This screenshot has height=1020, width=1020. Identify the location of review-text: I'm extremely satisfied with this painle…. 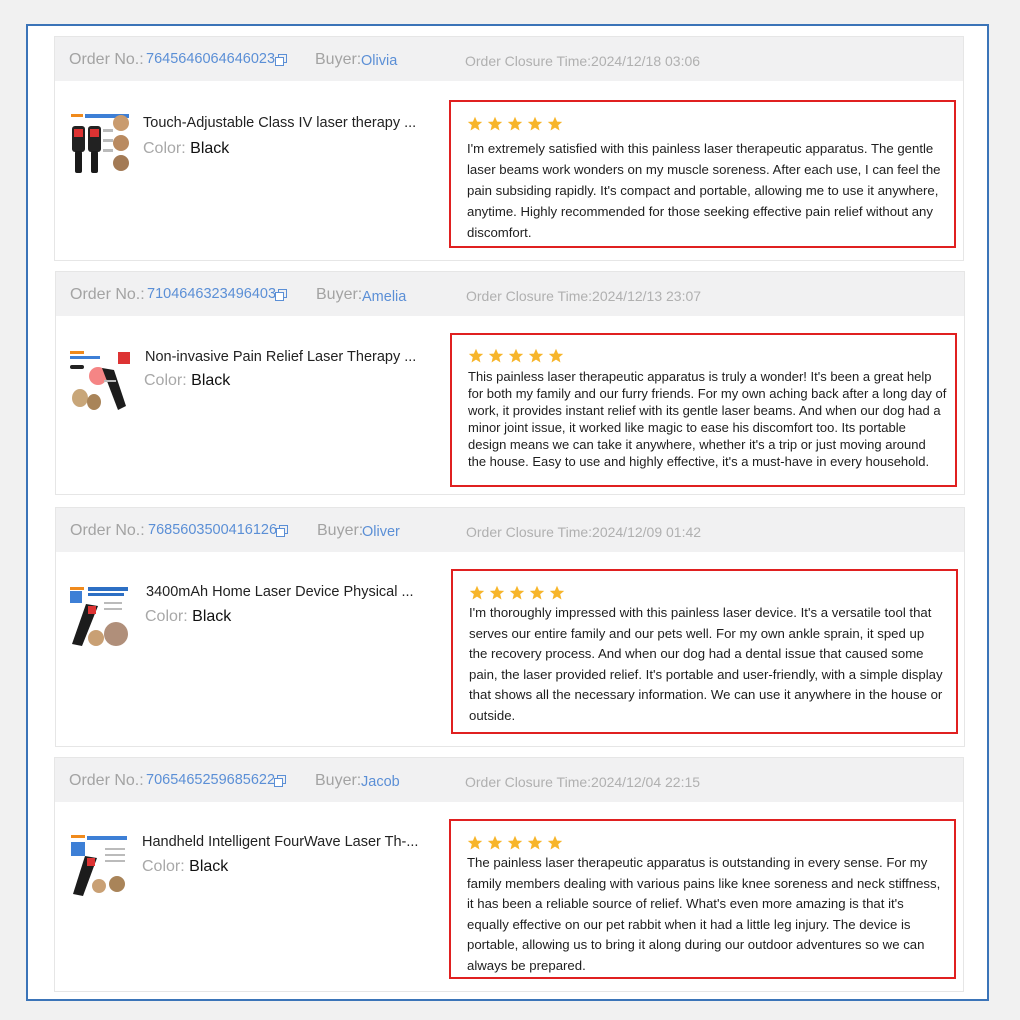
(704, 190).